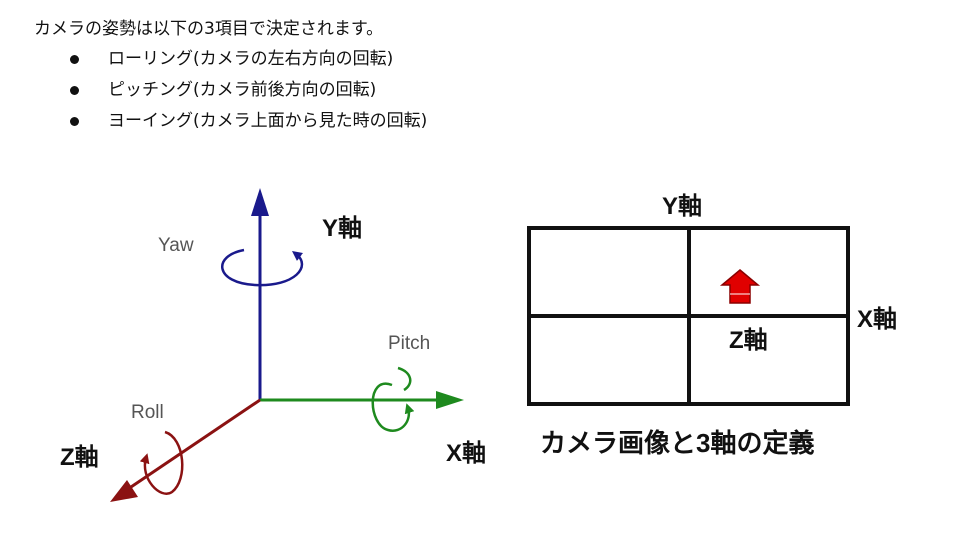 The image size is (980, 540). Describe the element at coordinates (176, 245) in the screenshot. I see `yaw-label: Yaw` at that location.